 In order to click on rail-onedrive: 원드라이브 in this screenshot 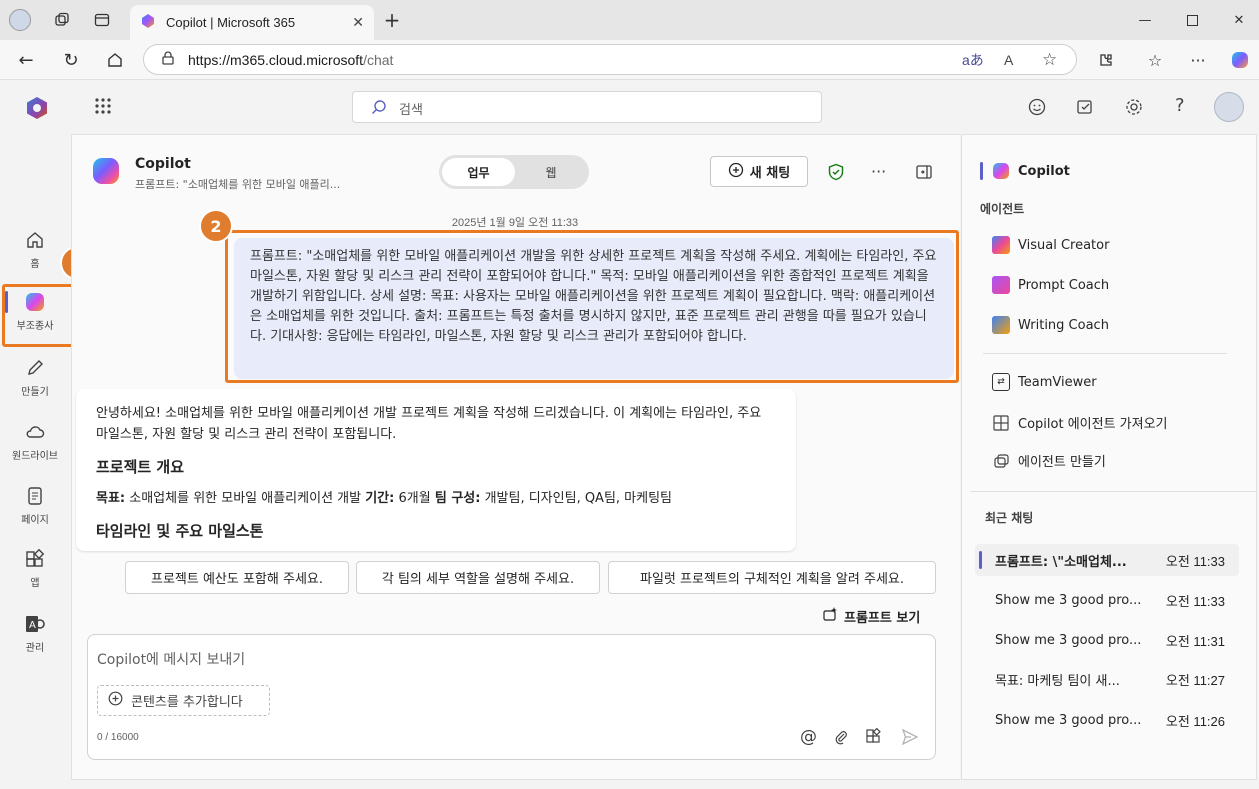, I will do `click(35, 441)`.